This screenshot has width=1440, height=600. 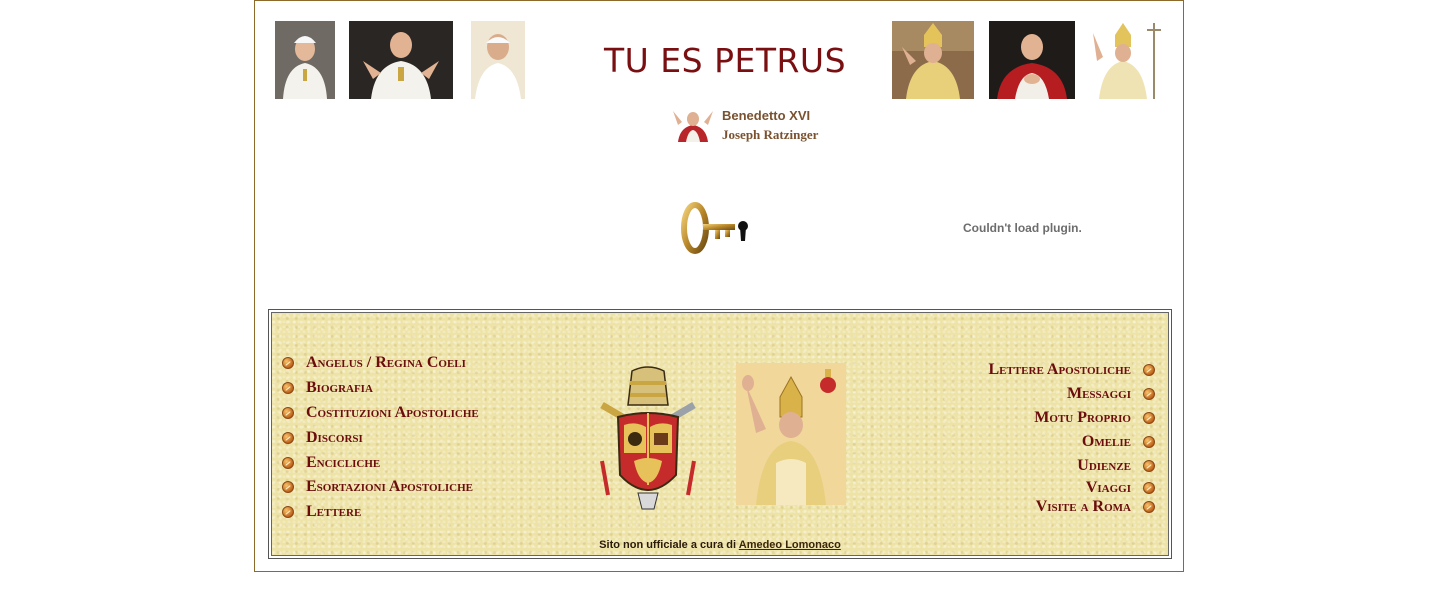 I want to click on pope-birth-name: Joseph Ratzinger, so click(x=770, y=134).